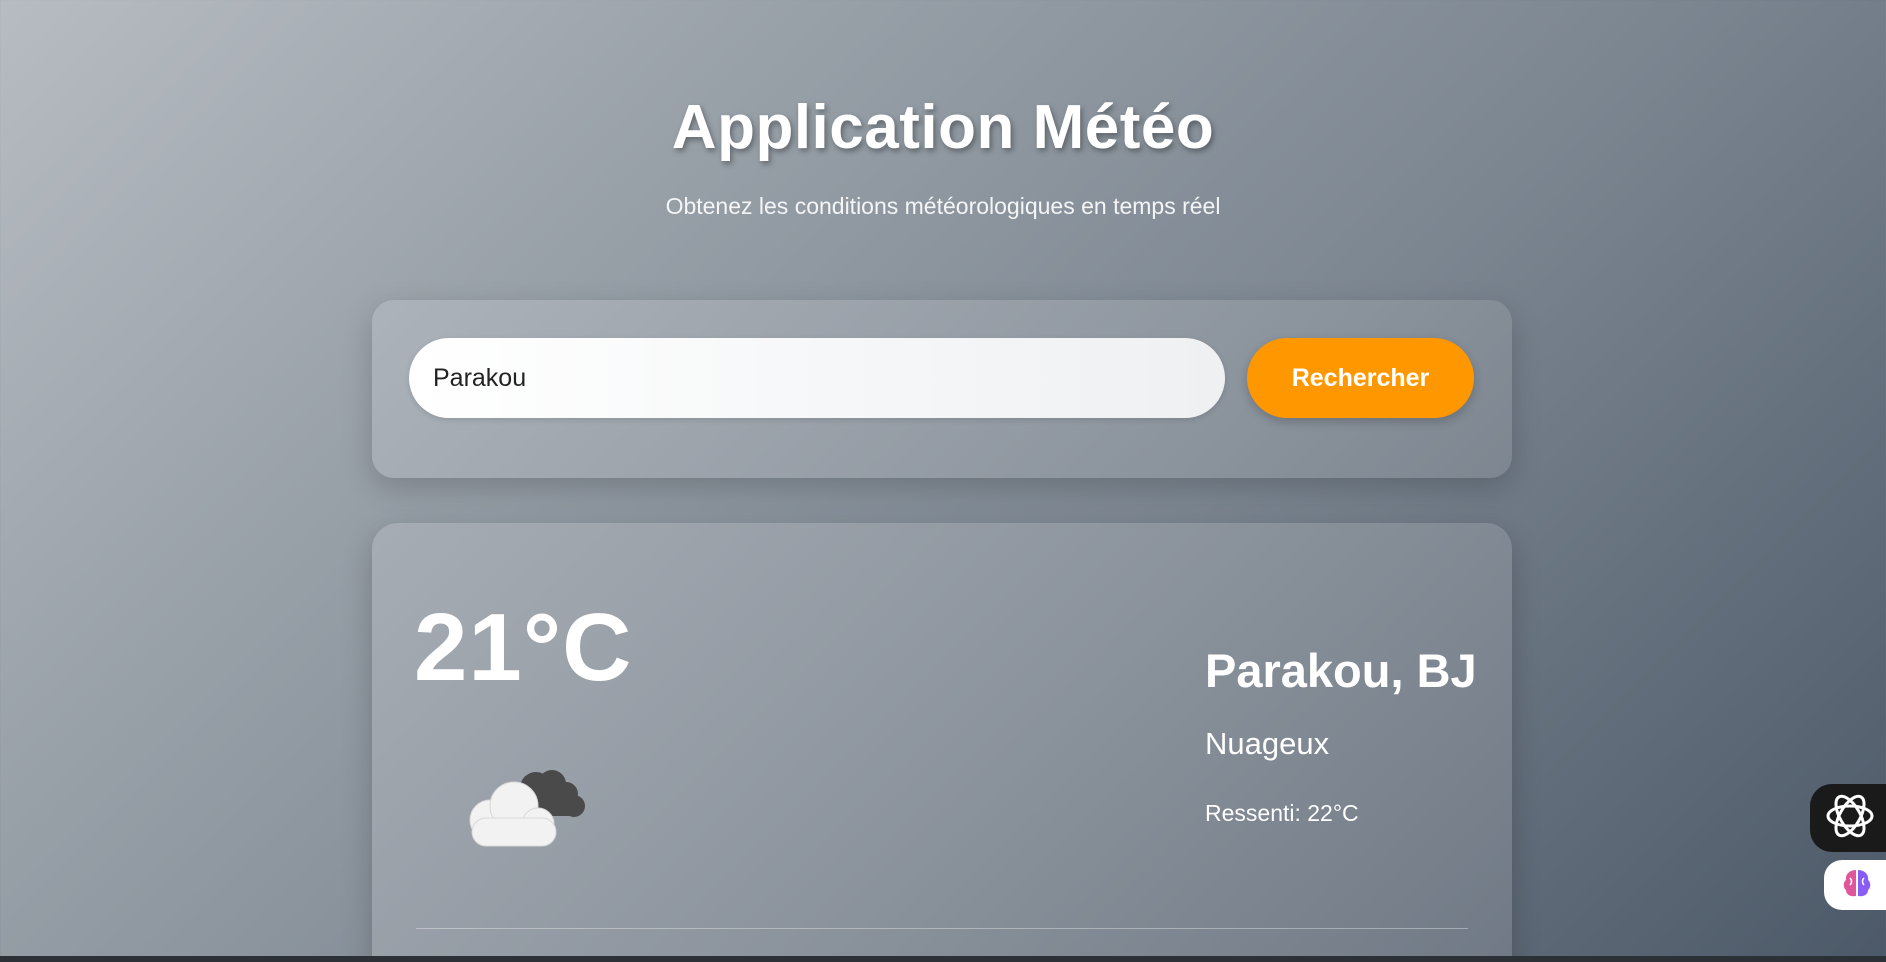 The height and width of the screenshot is (962, 1886). I want to click on bottom-bar, so click(943, 959).